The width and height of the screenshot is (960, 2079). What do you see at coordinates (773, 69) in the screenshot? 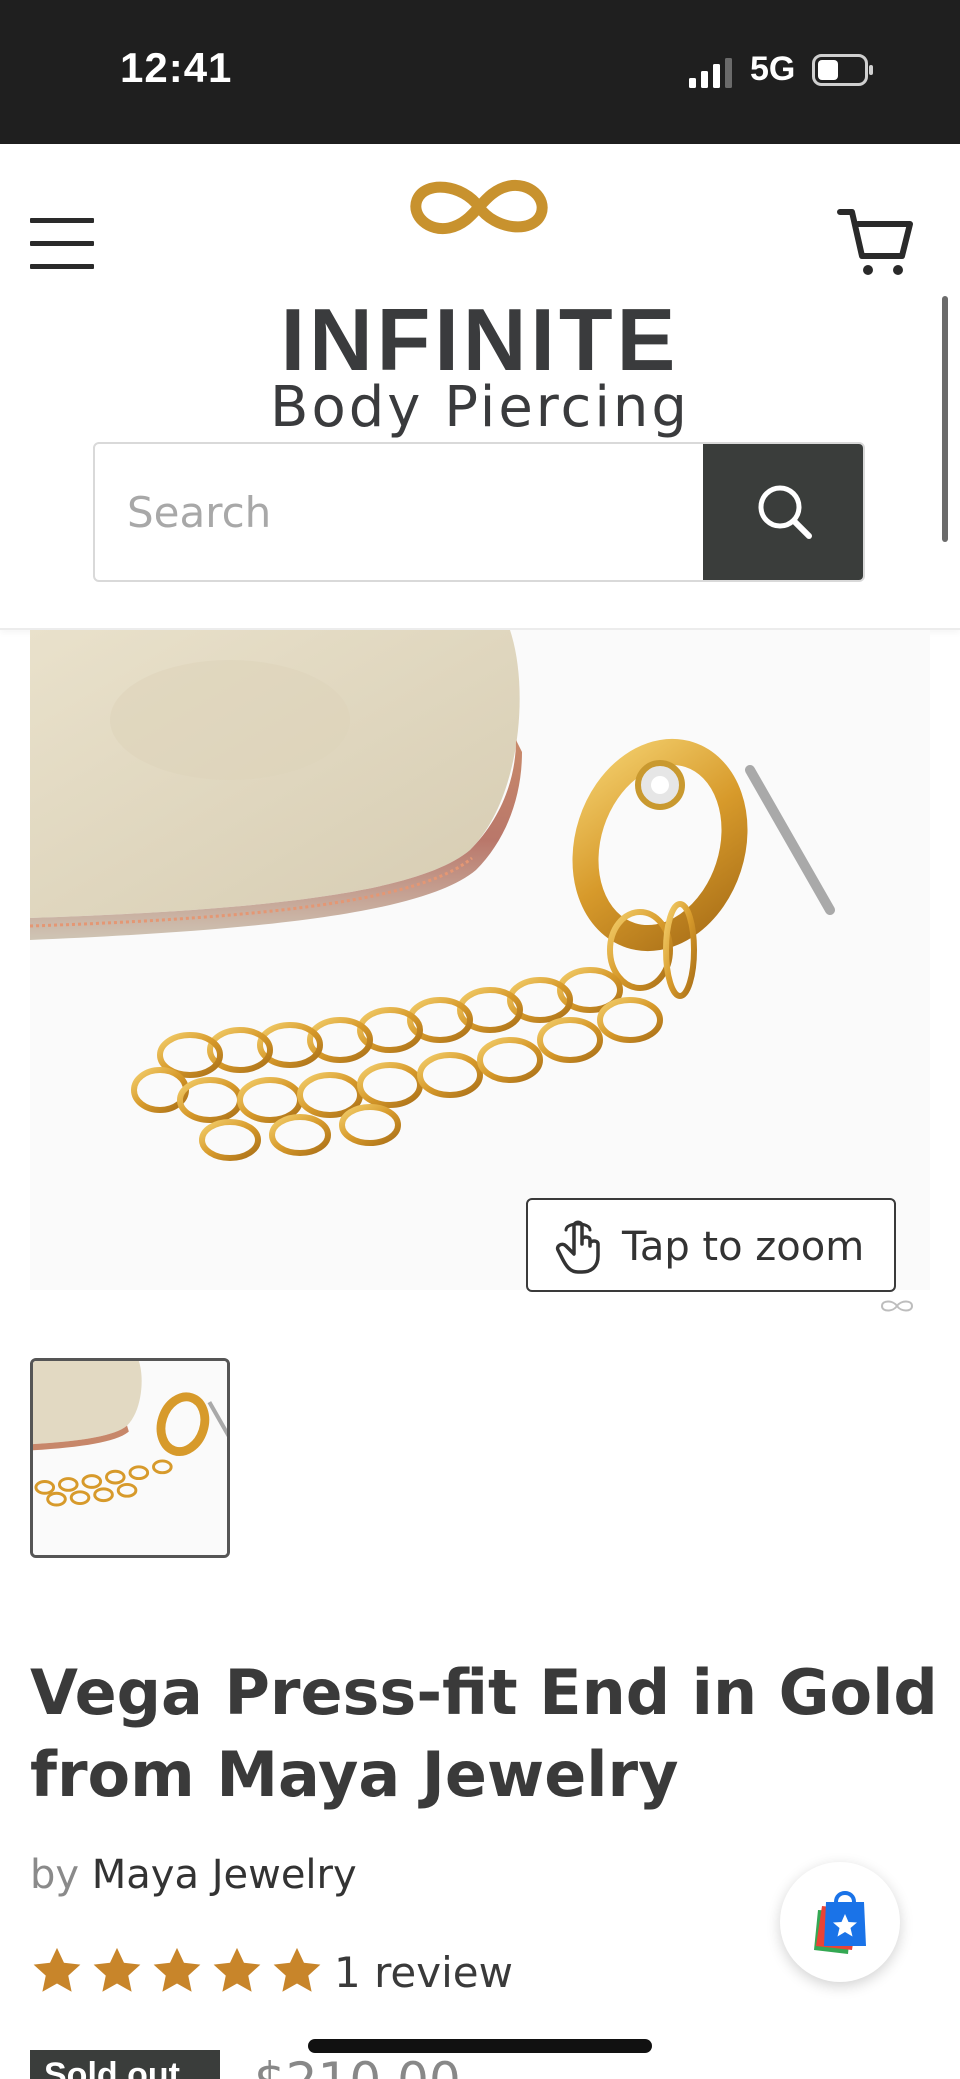
I see `network-type: 5G` at bounding box center [773, 69].